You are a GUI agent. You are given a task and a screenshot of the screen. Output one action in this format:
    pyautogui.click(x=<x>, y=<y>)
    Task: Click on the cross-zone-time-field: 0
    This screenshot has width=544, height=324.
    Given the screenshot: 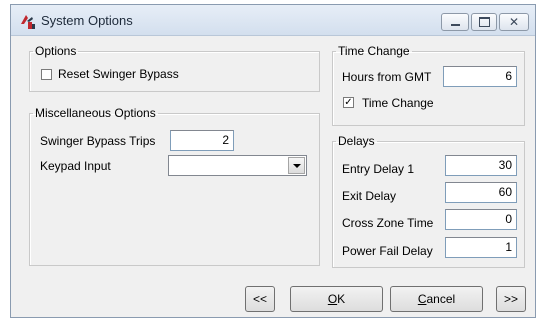 What is the action you would take?
    pyautogui.click(x=481, y=219)
    